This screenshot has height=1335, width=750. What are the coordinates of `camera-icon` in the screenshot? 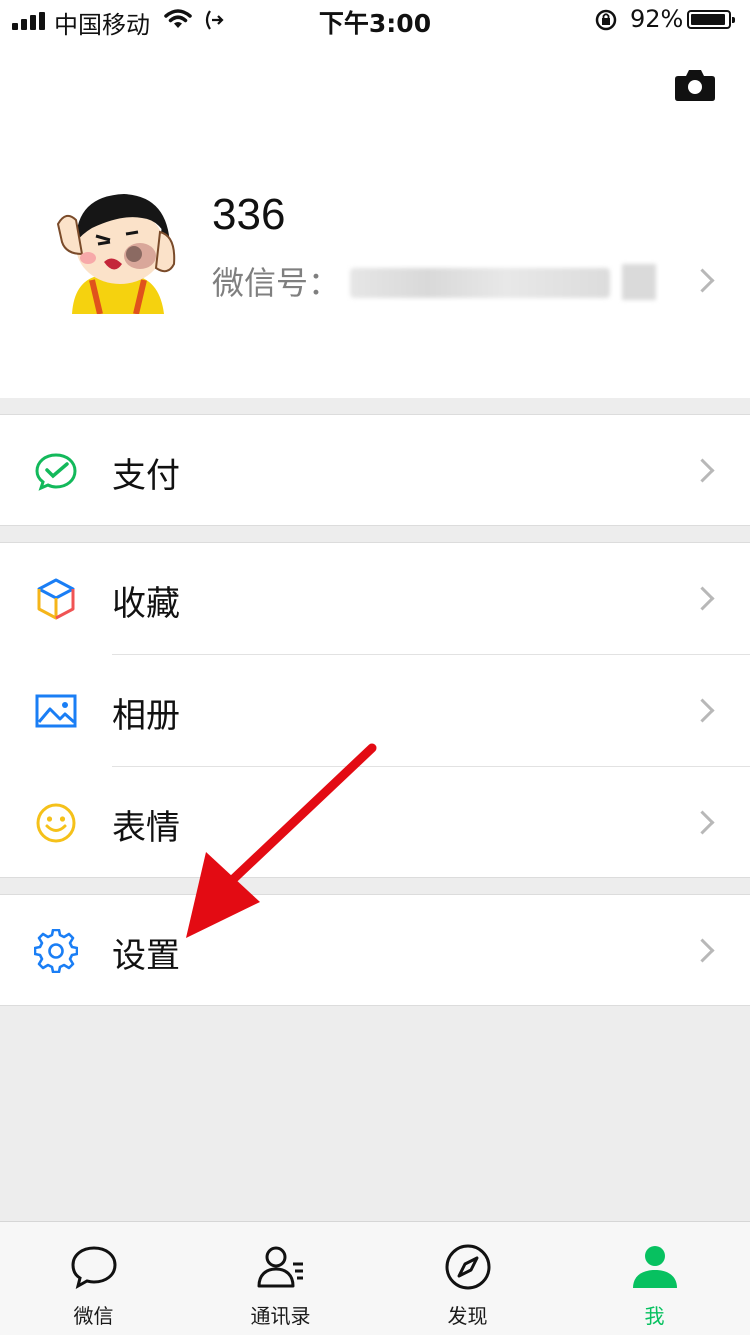 It's located at (695, 85).